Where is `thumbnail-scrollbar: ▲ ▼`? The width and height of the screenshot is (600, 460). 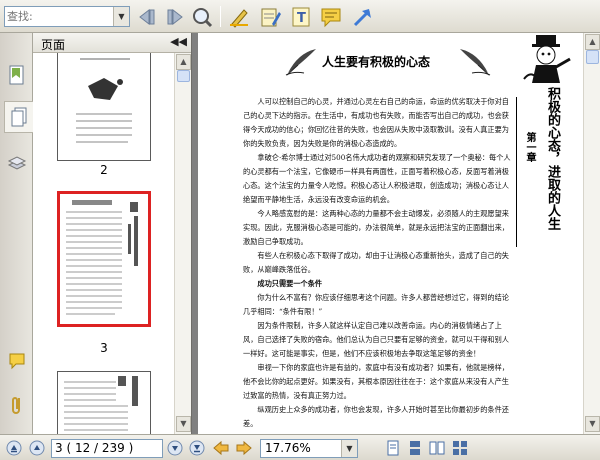
thumbnail-scrollbar: ▲ ▼ is located at coordinates (182, 243).